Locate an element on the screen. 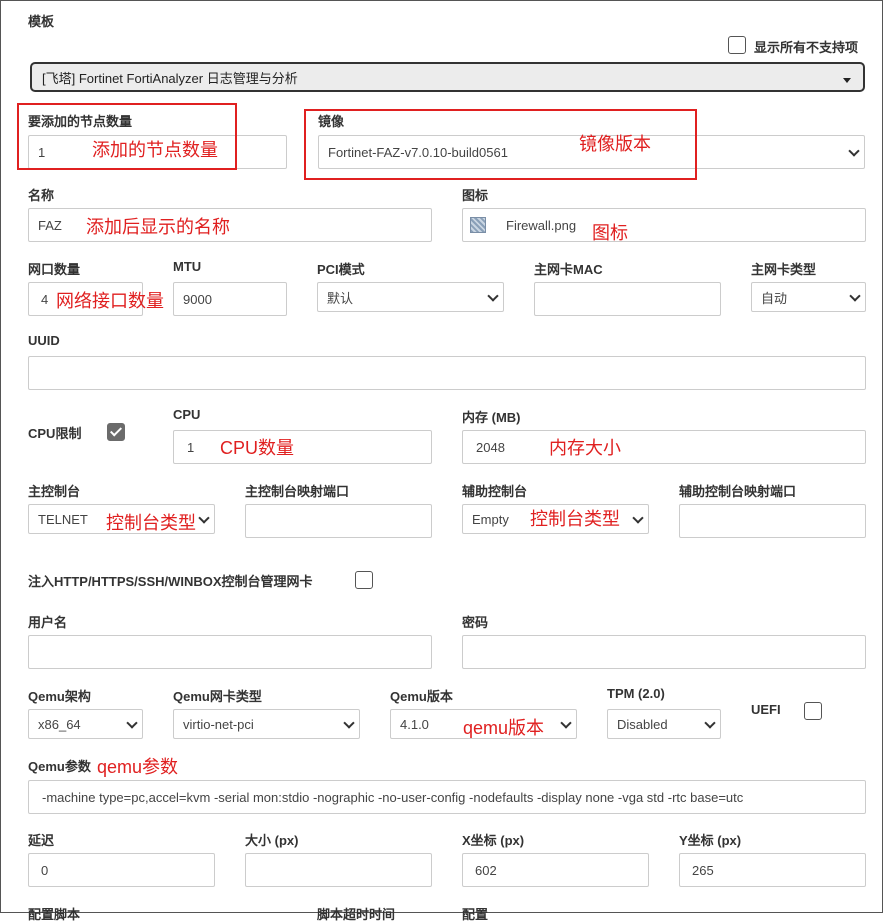 This screenshot has width=883, height=923. qemu-options-annotation: qemu参数 is located at coordinates (138, 767).